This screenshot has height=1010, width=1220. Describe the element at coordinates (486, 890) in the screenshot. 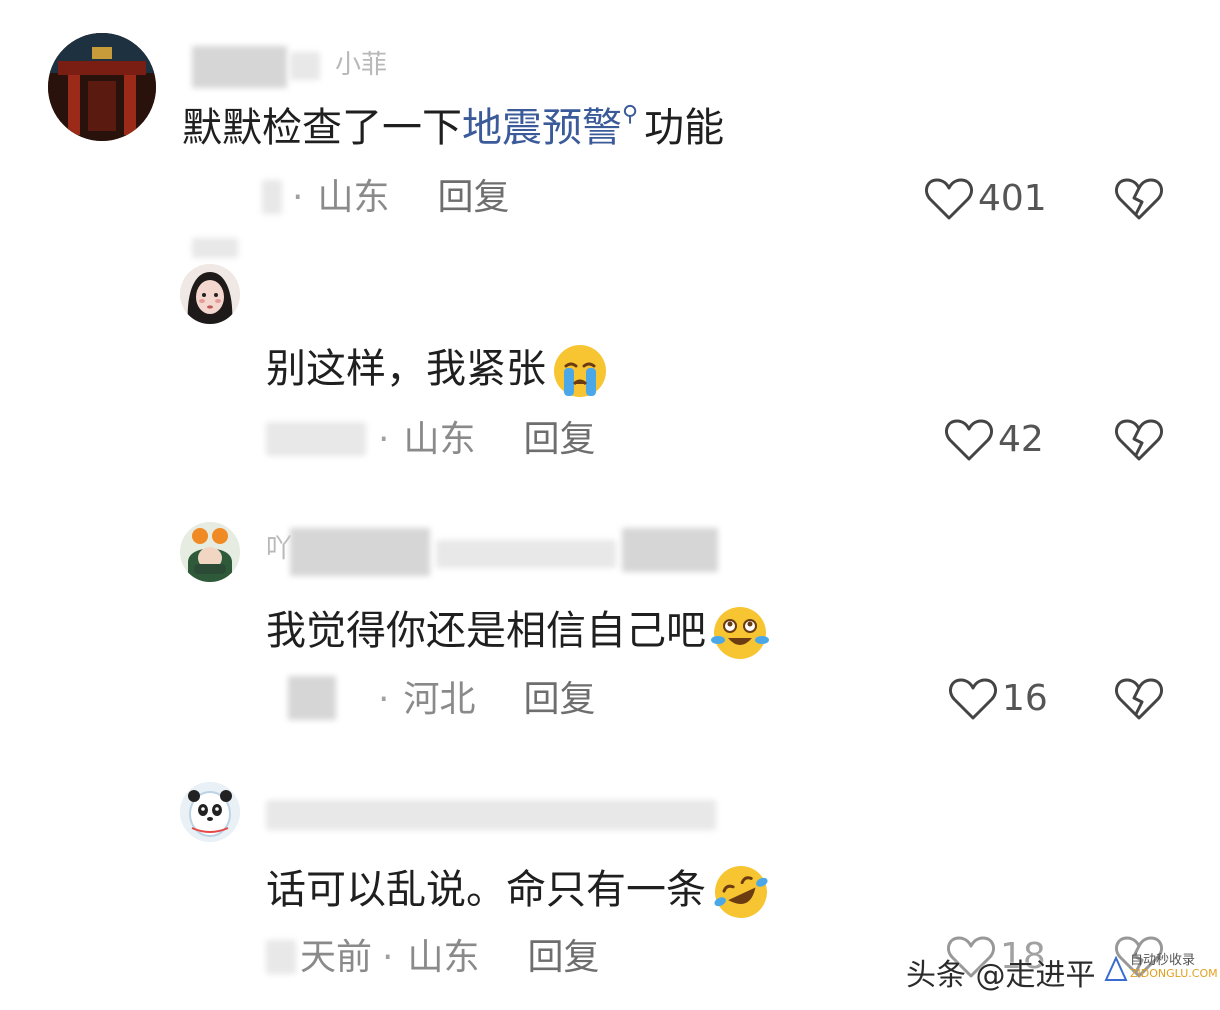

I see `comment-text-part: 话可以乱说。命只有一条` at that location.